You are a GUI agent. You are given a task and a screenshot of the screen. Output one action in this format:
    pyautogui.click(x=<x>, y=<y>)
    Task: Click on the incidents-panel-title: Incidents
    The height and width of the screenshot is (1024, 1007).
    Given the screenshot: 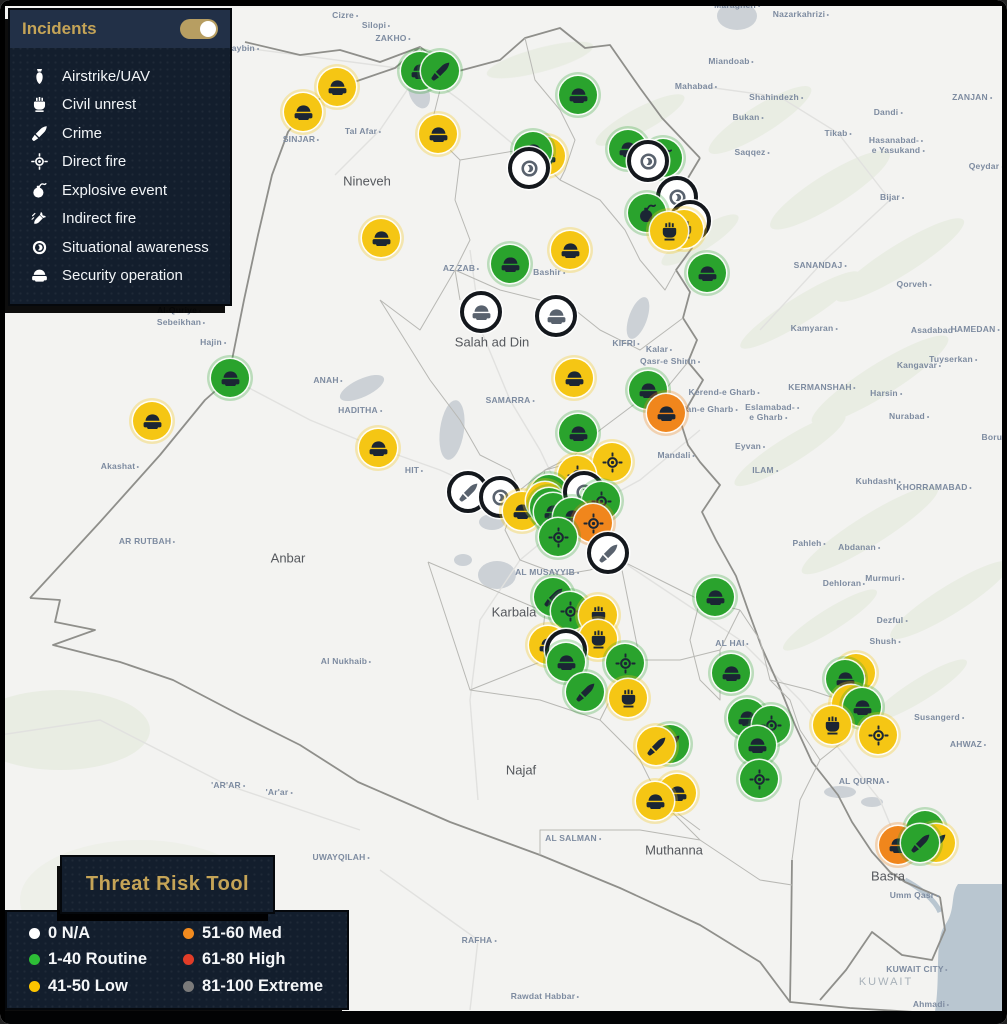 What is the action you would take?
    pyautogui.click(x=59, y=28)
    